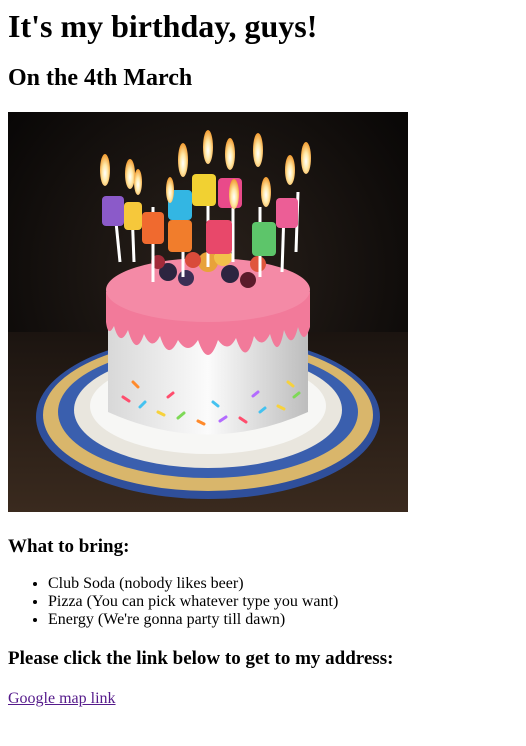 This screenshot has width=526, height=746. Describe the element at coordinates (283, 620) in the screenshot. I see `list-item: Energy (We're gonna party till dawn)` at that location.